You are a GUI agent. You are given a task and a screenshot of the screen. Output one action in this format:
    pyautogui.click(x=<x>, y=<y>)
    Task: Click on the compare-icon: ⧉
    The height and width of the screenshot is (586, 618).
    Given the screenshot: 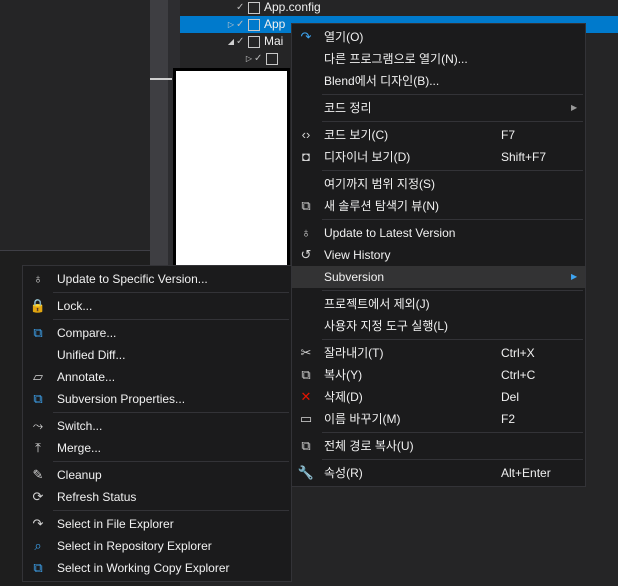 What is the action you would take?
    pyautogui.click(x=38, y=332)
    